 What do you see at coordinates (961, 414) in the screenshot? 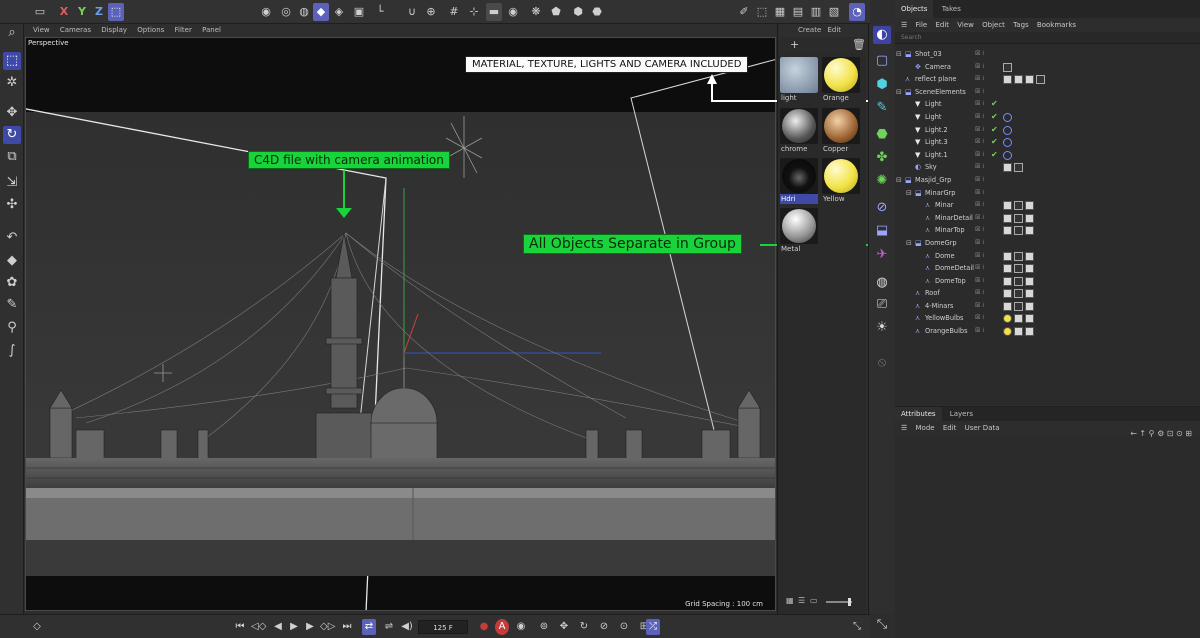
I see `tab-layers: Layers` at bounding box center [961, 414].